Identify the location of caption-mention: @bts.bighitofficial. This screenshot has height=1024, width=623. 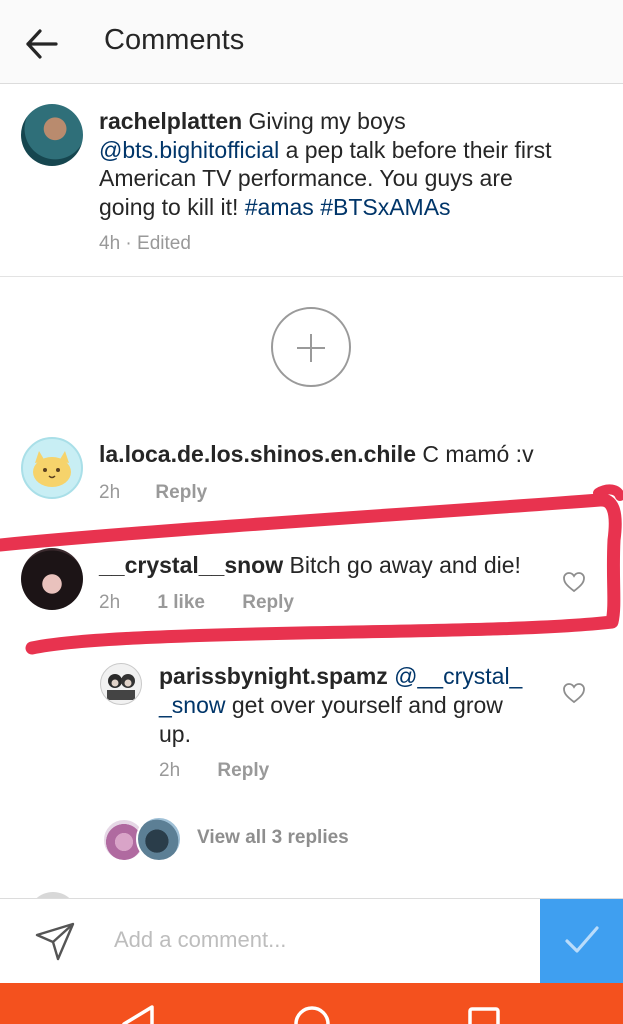
(189, 150).